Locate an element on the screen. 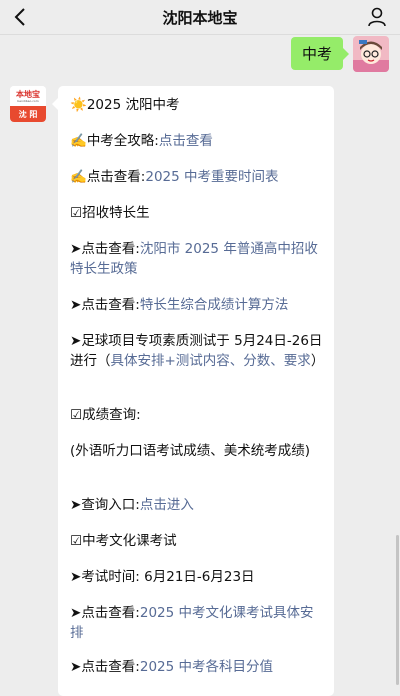  message-line-score-method: ➤点击查看:特长生综合成绩计算方法 is located at coordinates (179, 305).